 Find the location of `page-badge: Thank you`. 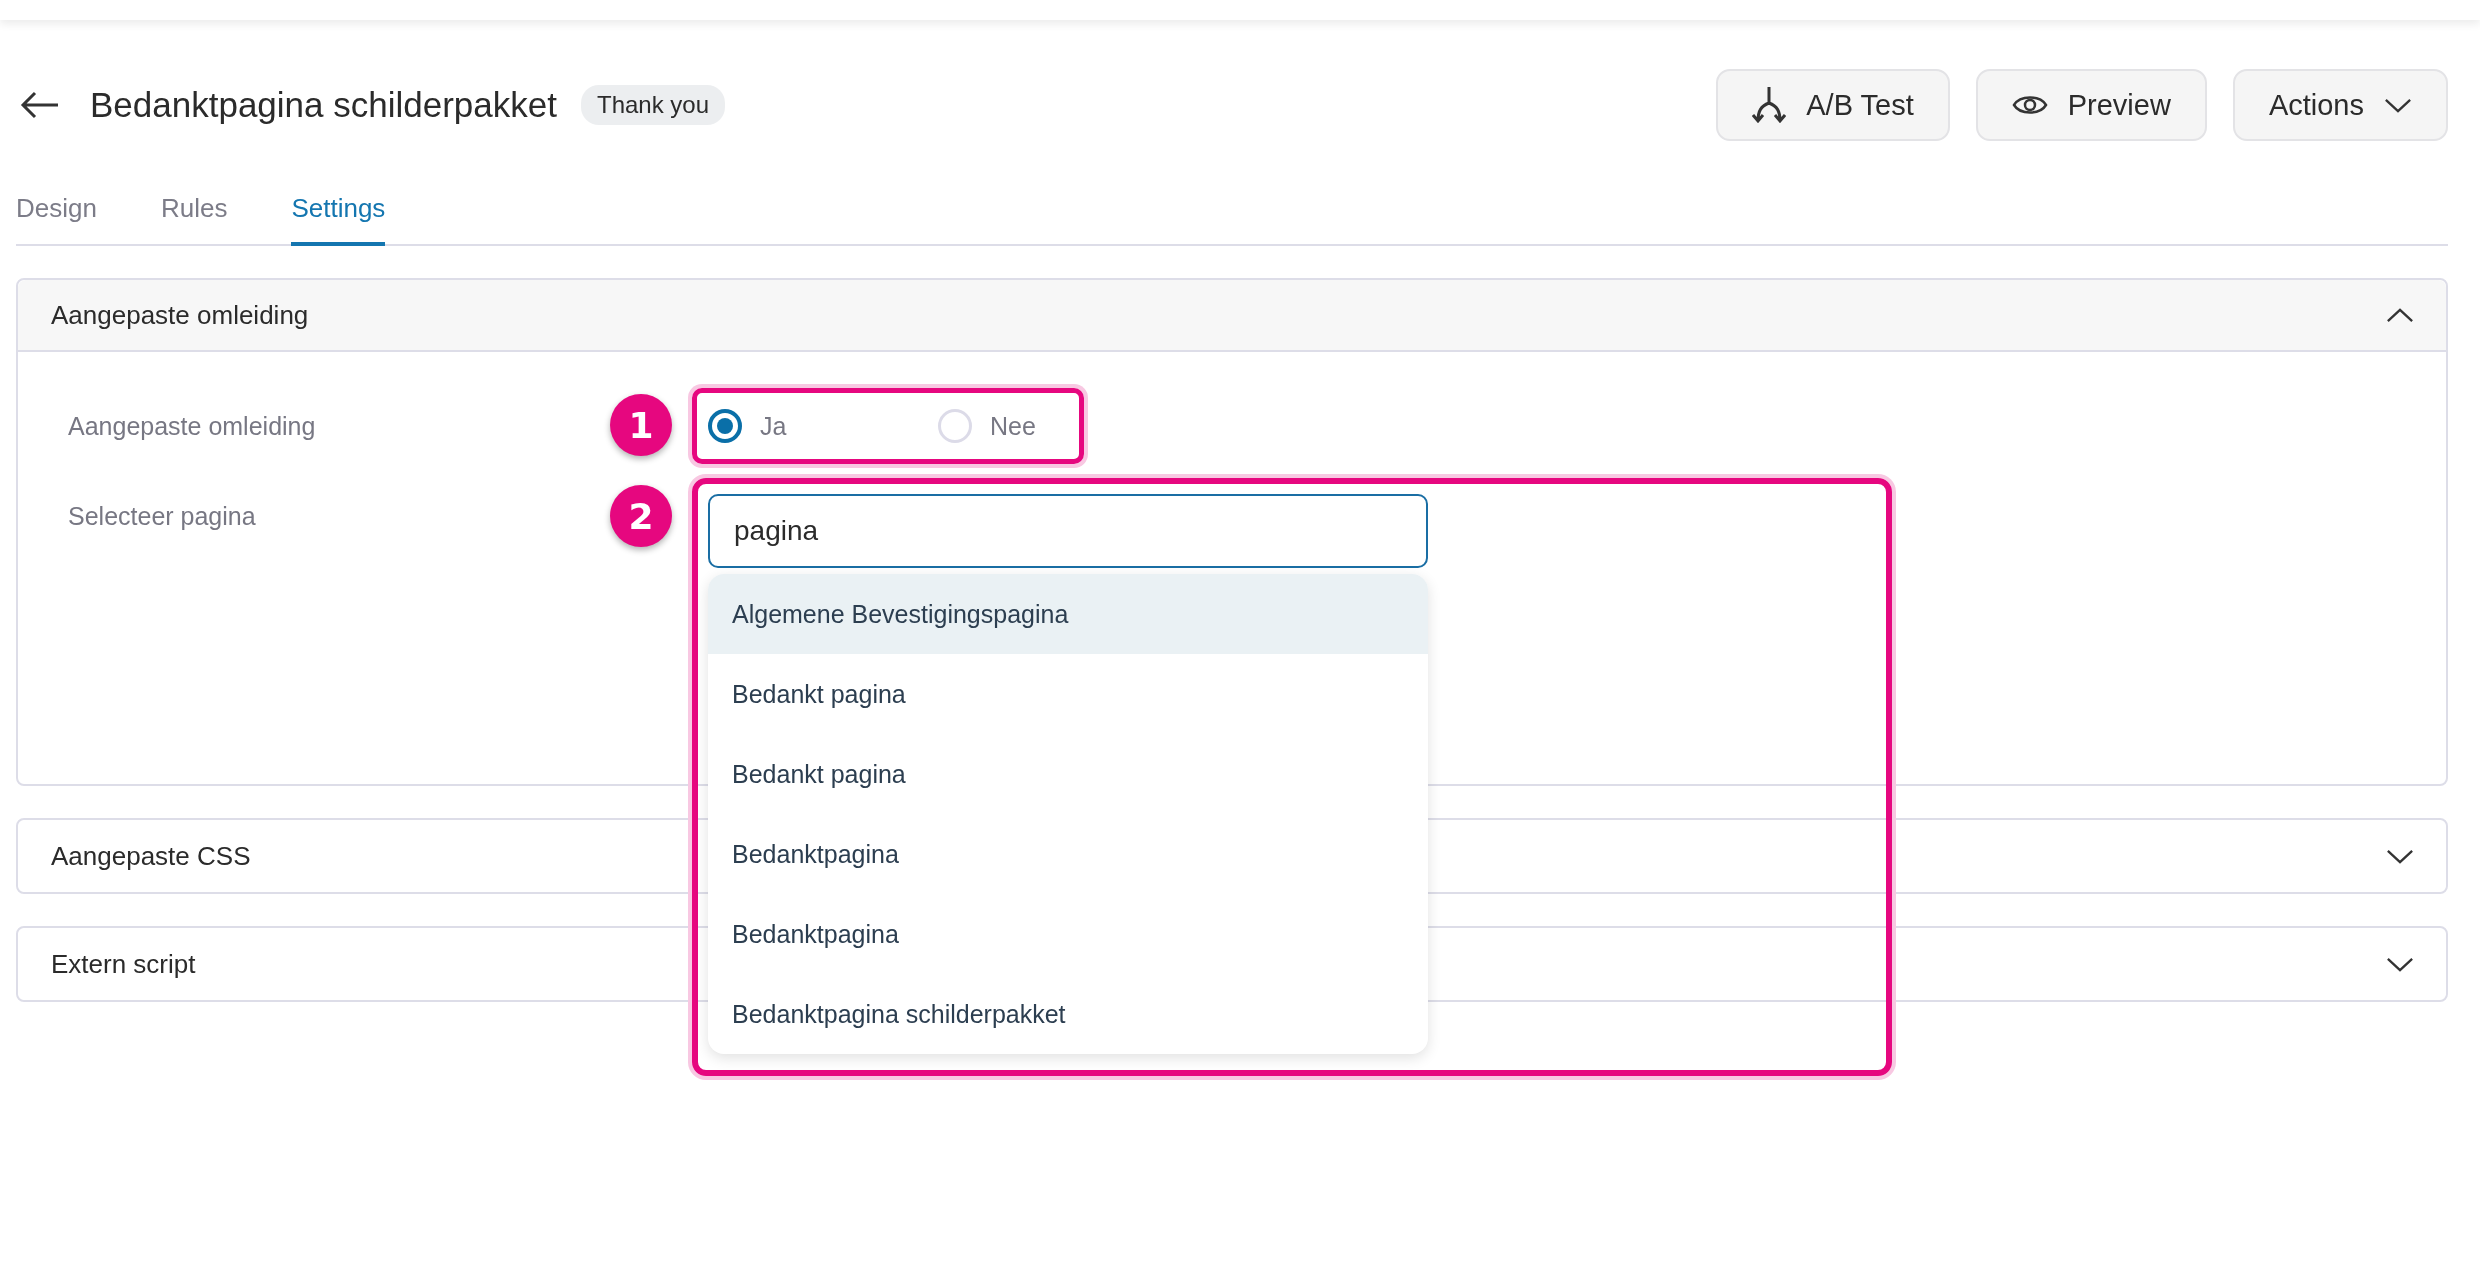

page-badge: Thank you is located at coordinates (653, 105).